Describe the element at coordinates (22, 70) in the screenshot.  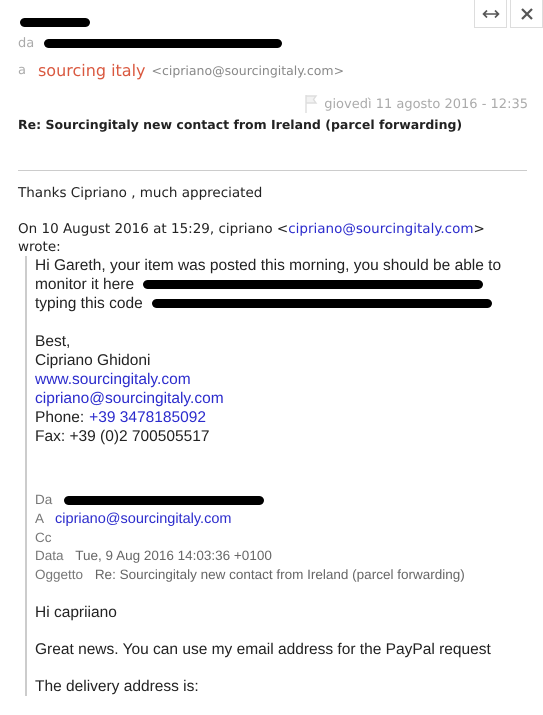
I see `to-label: a` at that location.